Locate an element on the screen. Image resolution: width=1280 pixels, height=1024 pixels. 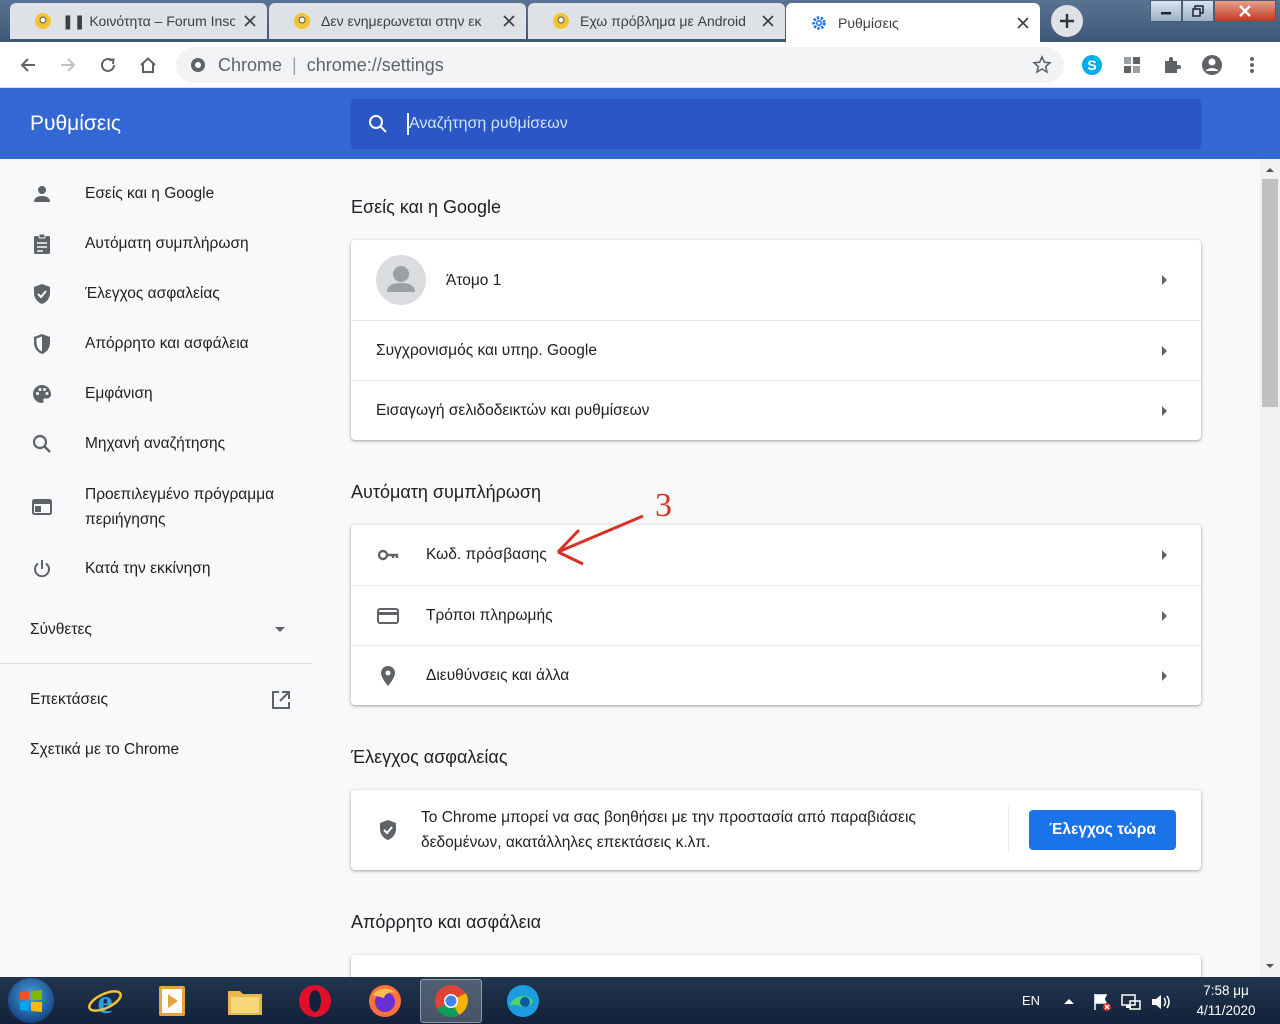
kebab-menu-icon is located at coordinates (1252, 65).